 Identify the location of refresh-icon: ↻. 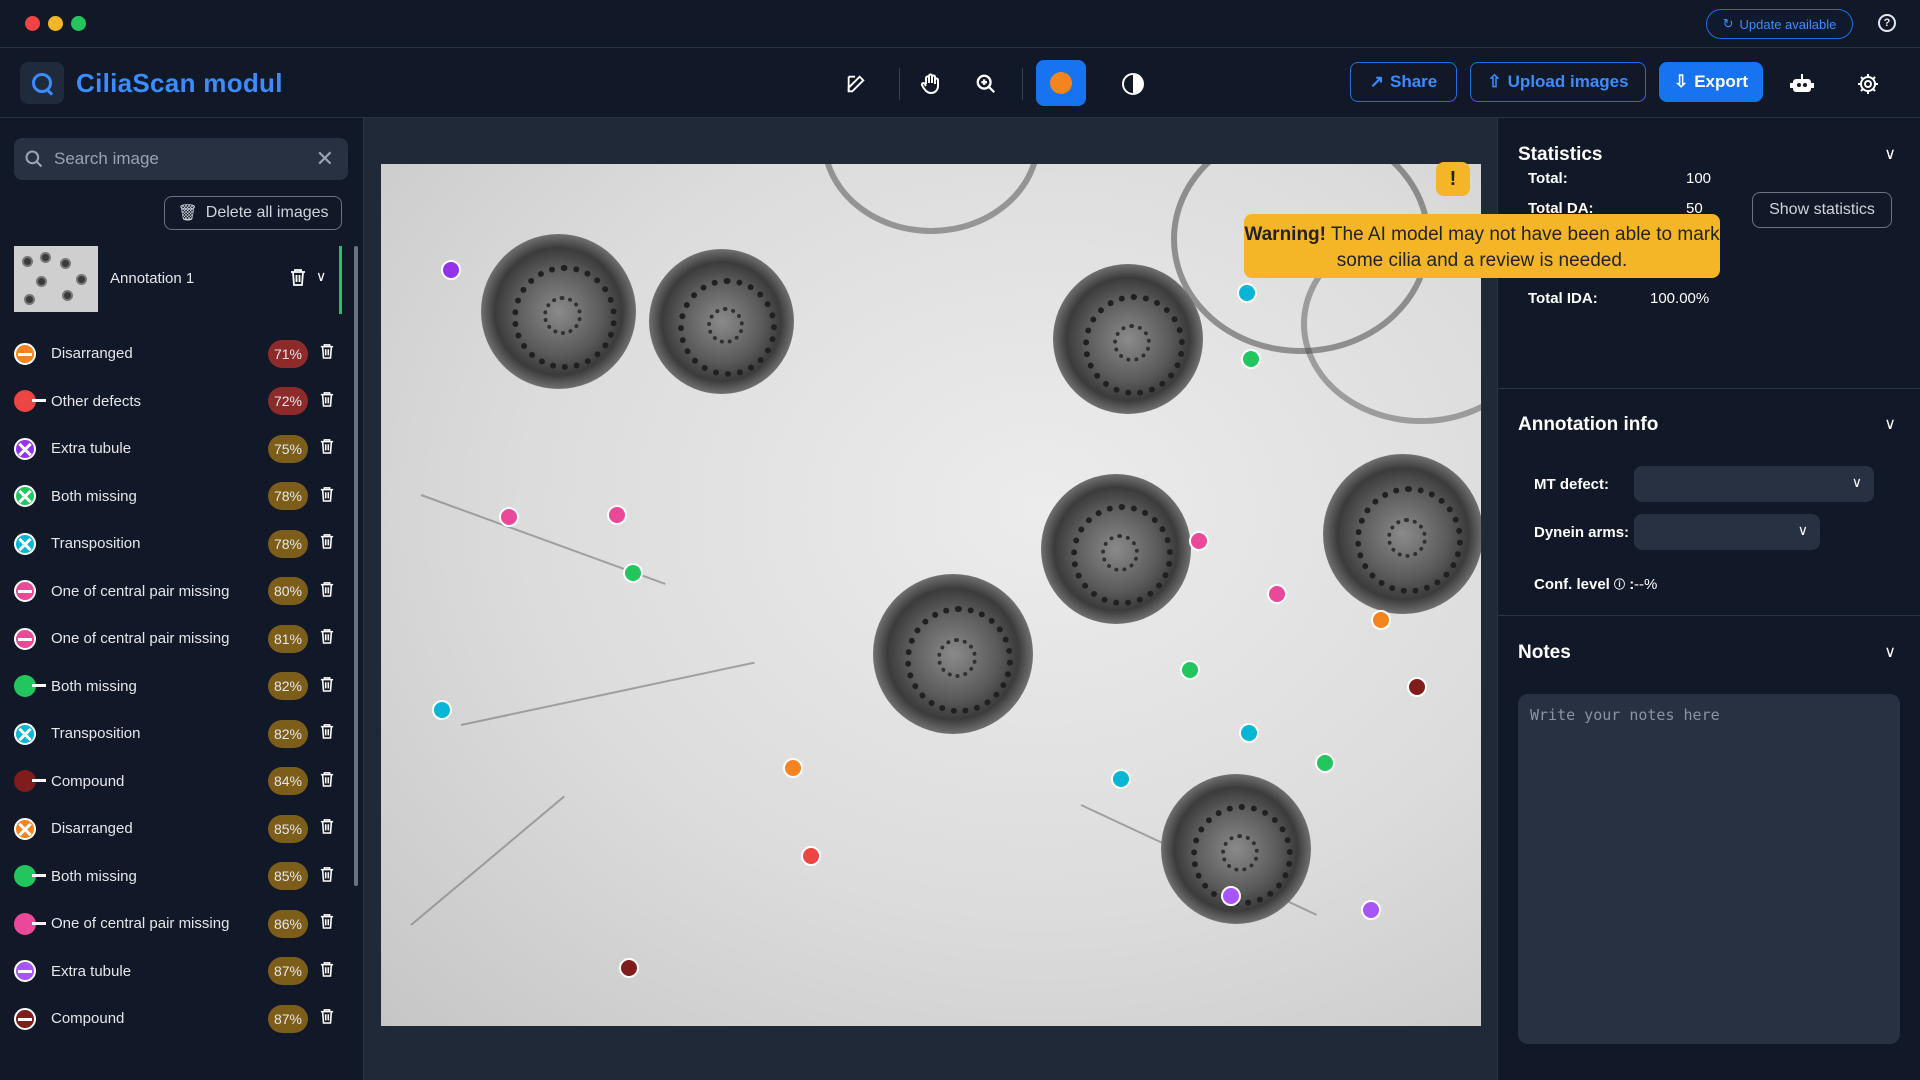
(1728, 23).